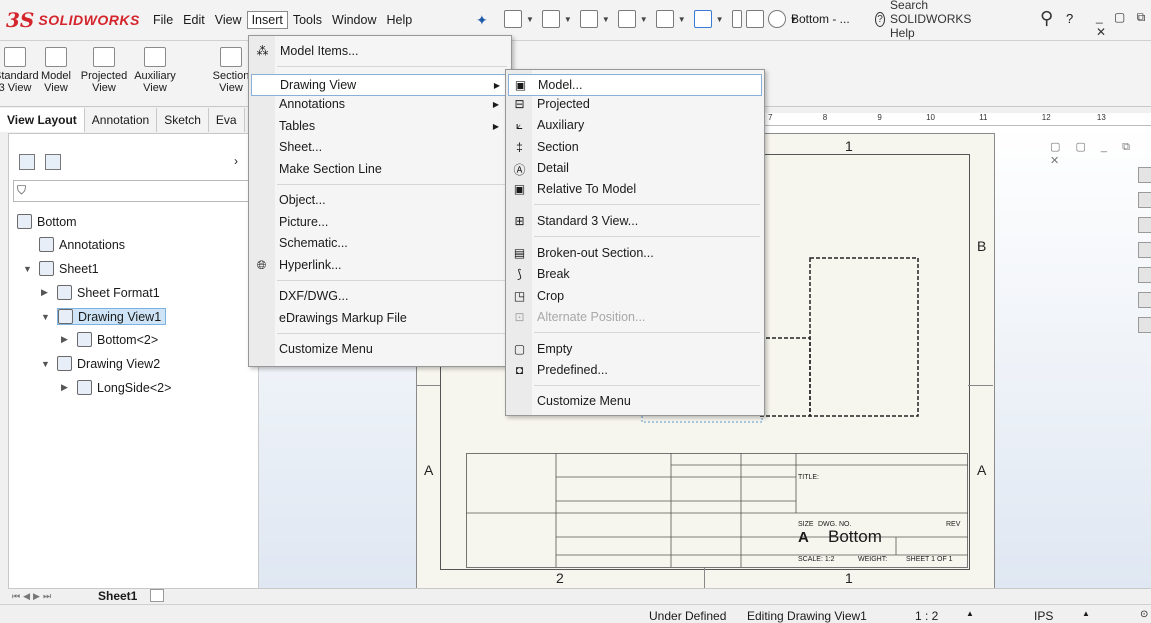 The width and height of the screenshot is (1151, 623). Describe the element at coordinates (736, 19) in the screenshot. I see `rebuild-icon` at that location.